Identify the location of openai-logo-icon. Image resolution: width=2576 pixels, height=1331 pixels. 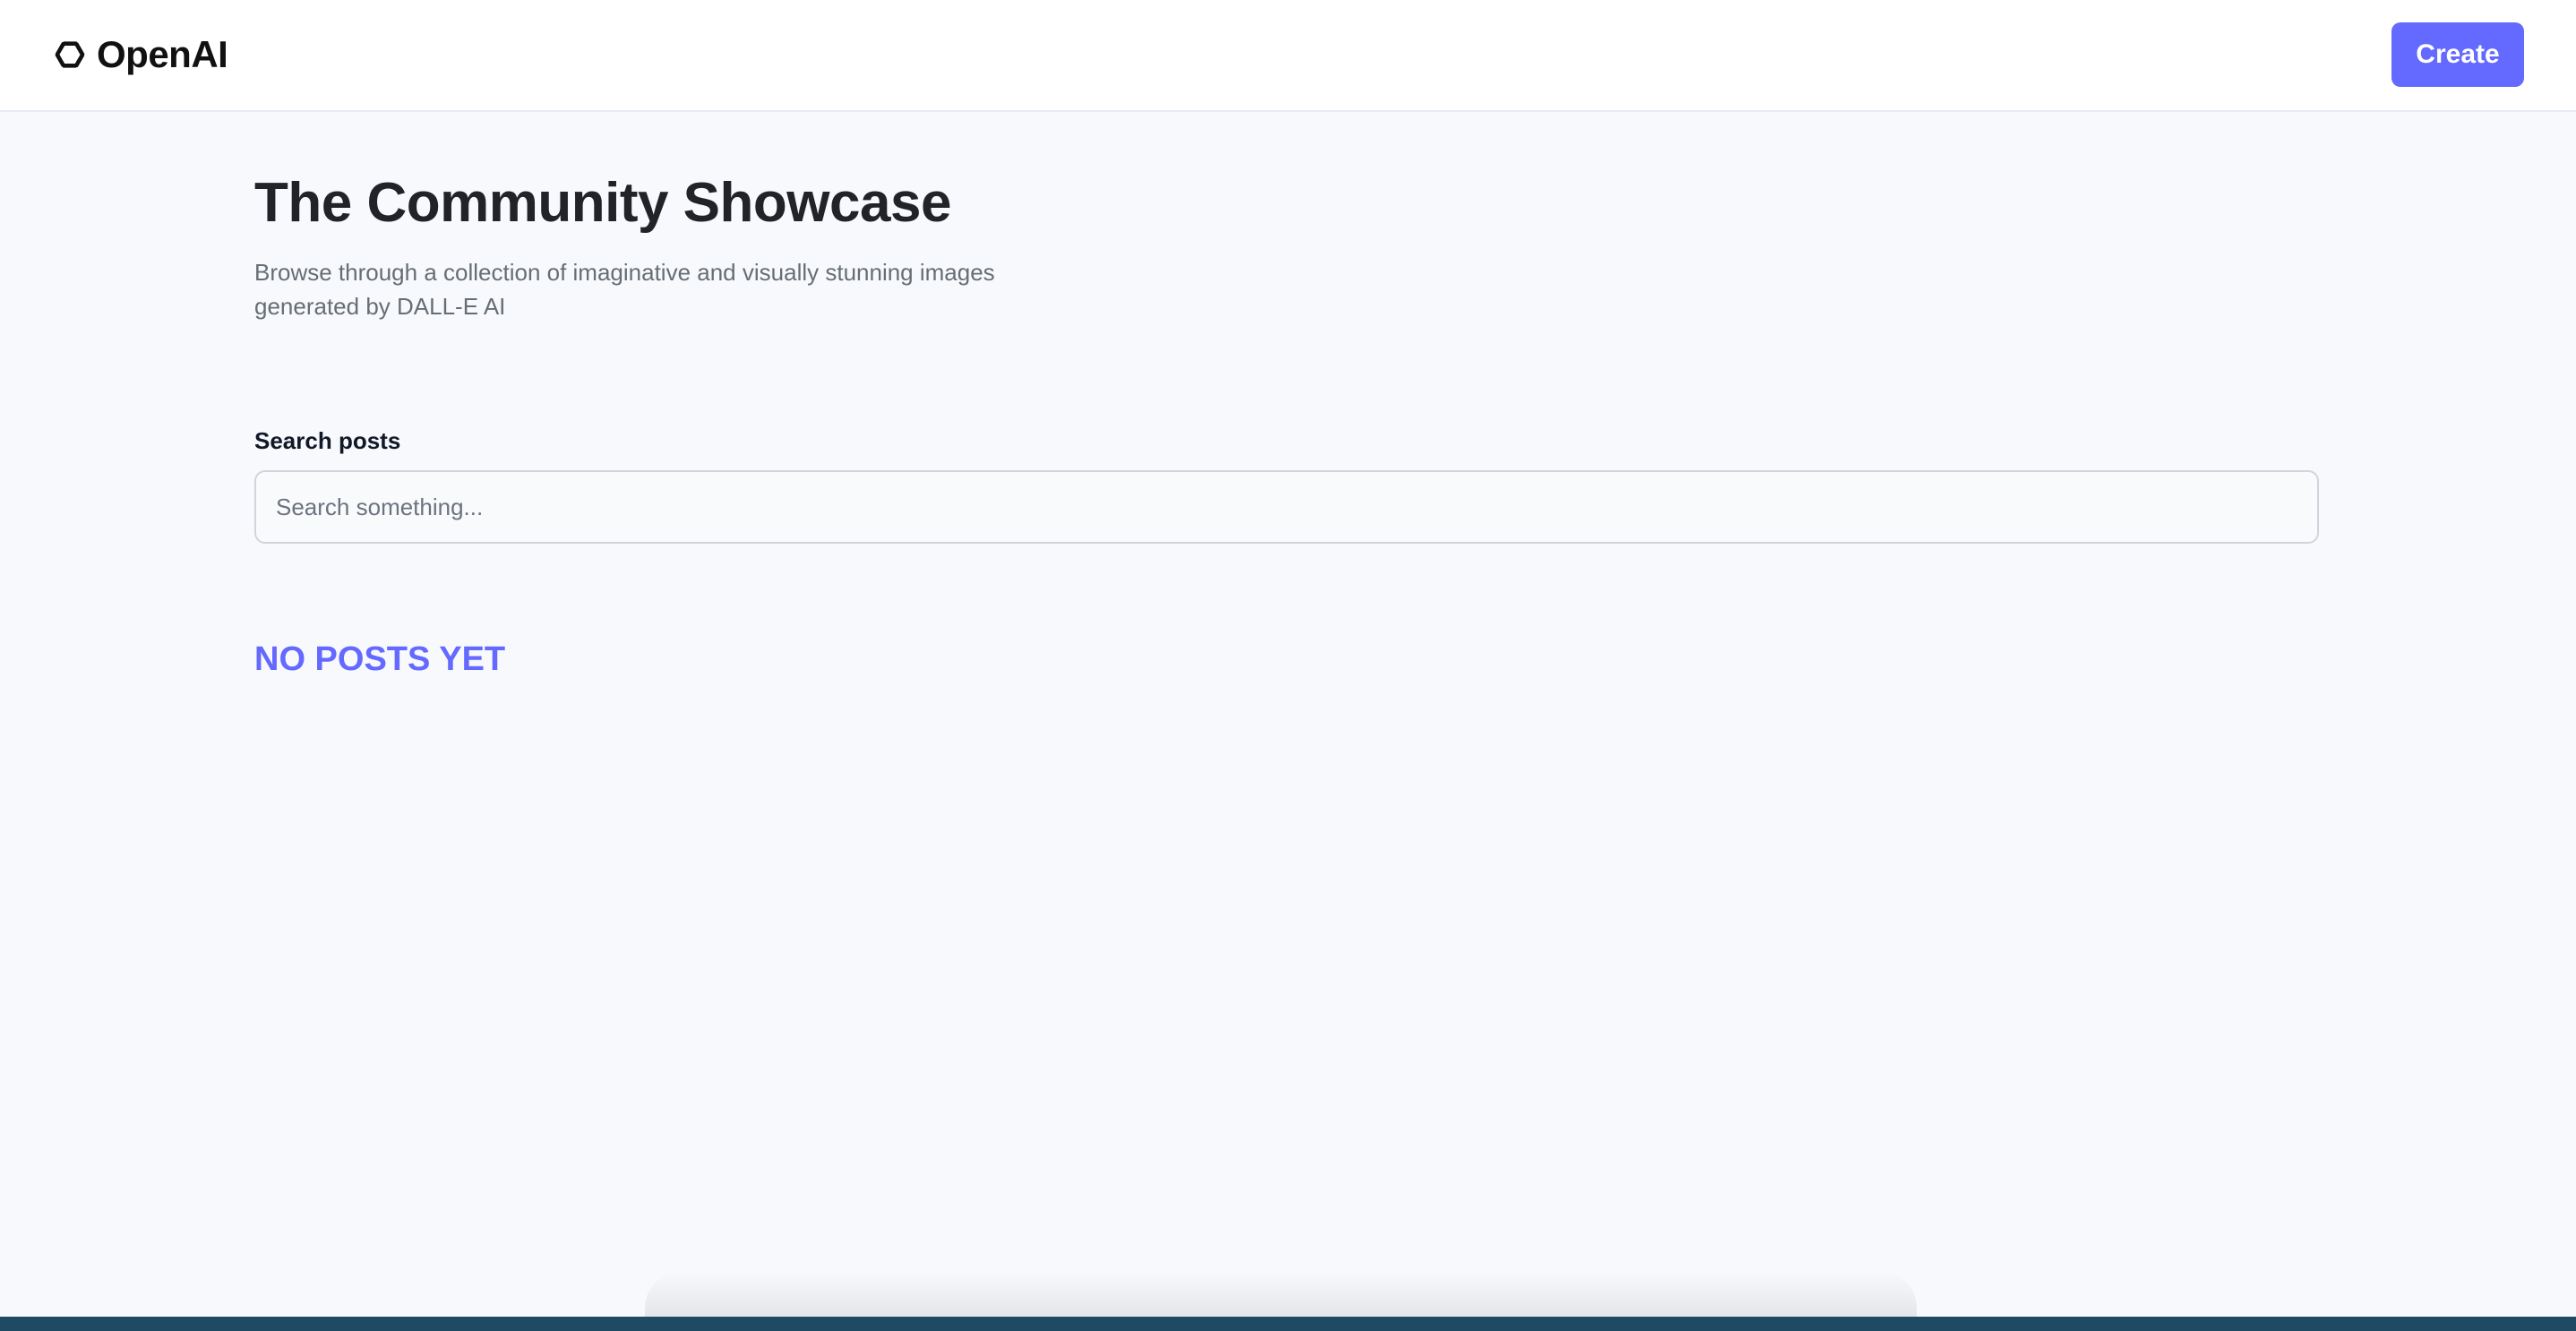
(70, 54).